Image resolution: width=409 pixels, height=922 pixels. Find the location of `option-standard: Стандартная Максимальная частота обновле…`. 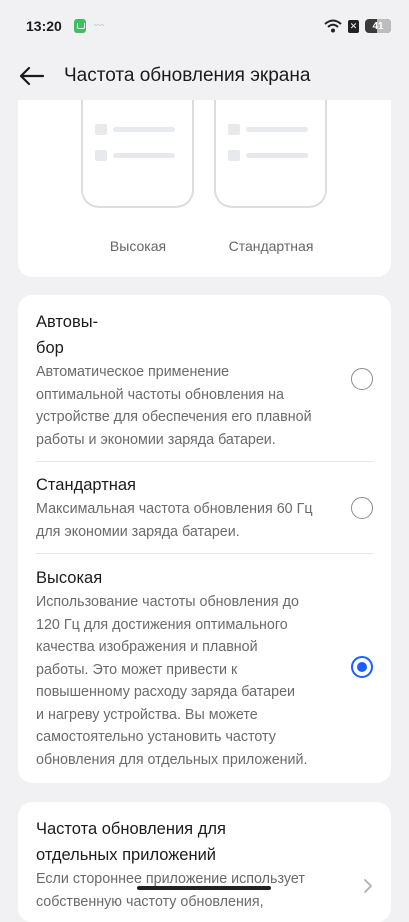

option-standard: Стандартная Максимальная частота обновле… is located at coordinates (204, 507).